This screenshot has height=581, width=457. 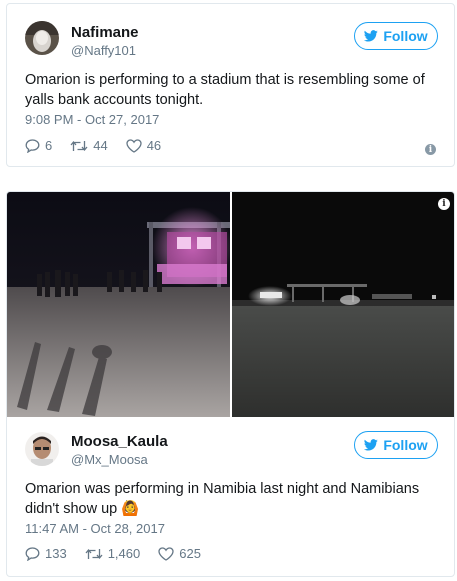 What do you see at coordinates (95, 528) in the screenshot?
I see `tweet-timestamp: 11:47 AM - Oct 28, 2017` at bounding box center [95, 528].